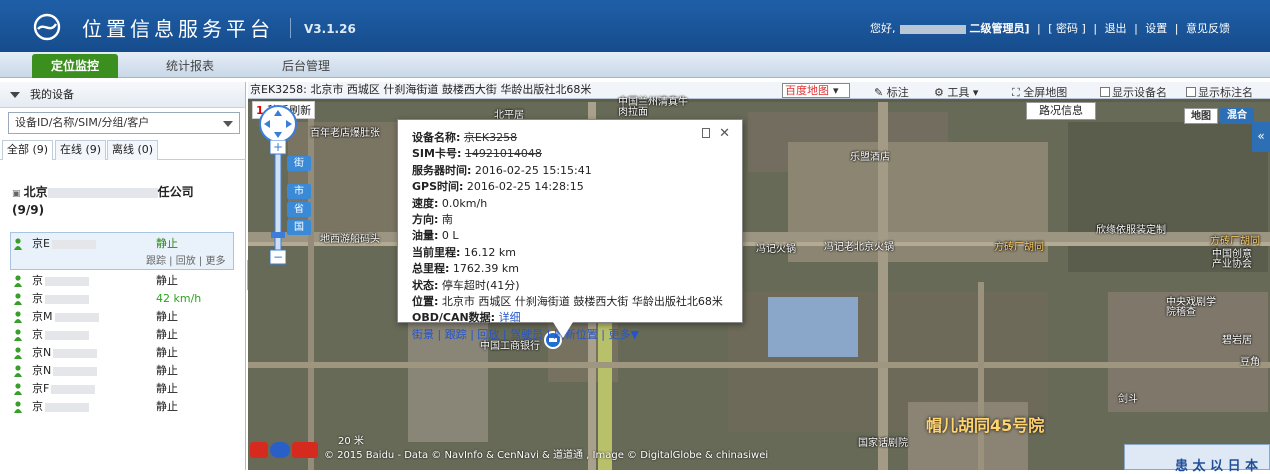  I want to click on maptype-hybrid-button: 混合, so click(1237, 116).